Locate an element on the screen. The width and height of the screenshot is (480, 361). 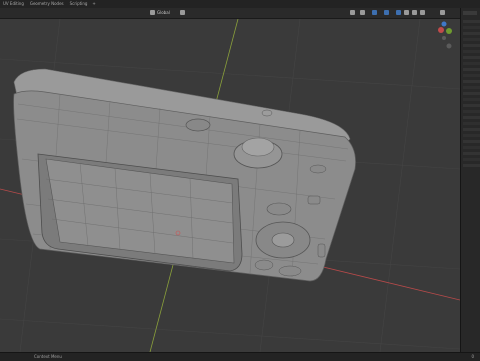
frame-indicator: 0 is located at coordinates (472, 356).